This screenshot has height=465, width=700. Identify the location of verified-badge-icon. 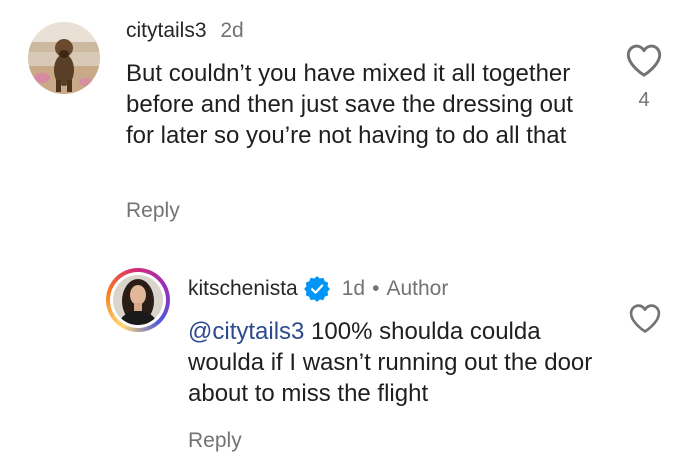
(316, 289).